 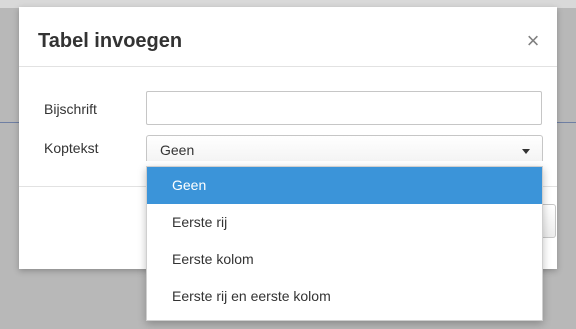 I want to click on dropdown-option-eerste-rij-en-eerste-kolom: Eerste rij en eerste kolom, so click(x=344, y=296).